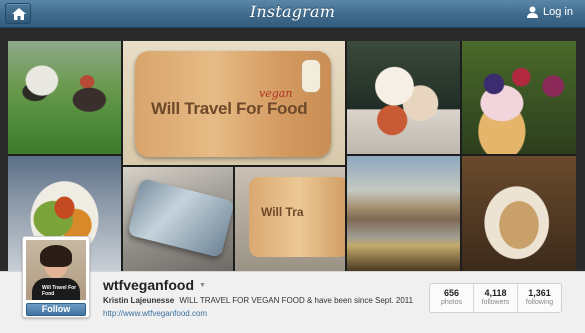 The image size is (585, 333). I want to click on stat-photos: 656 photos, so click(451, 298).